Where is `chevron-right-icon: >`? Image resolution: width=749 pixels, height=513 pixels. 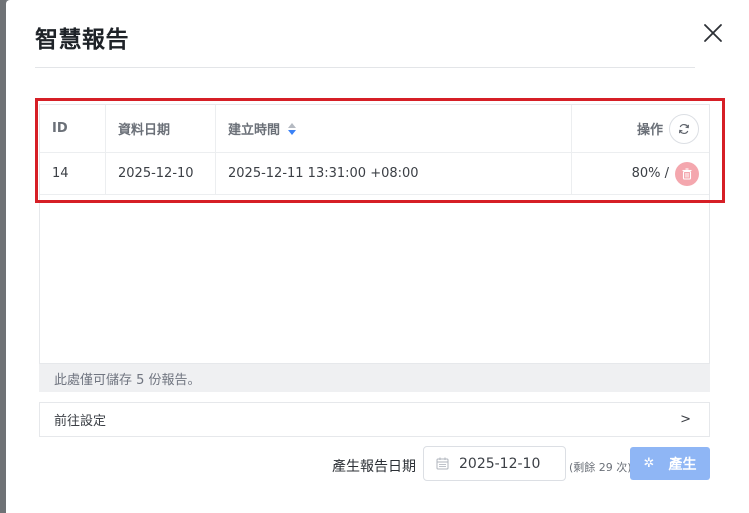 chevron-right-icon: > is located at coordinates (685, 419).